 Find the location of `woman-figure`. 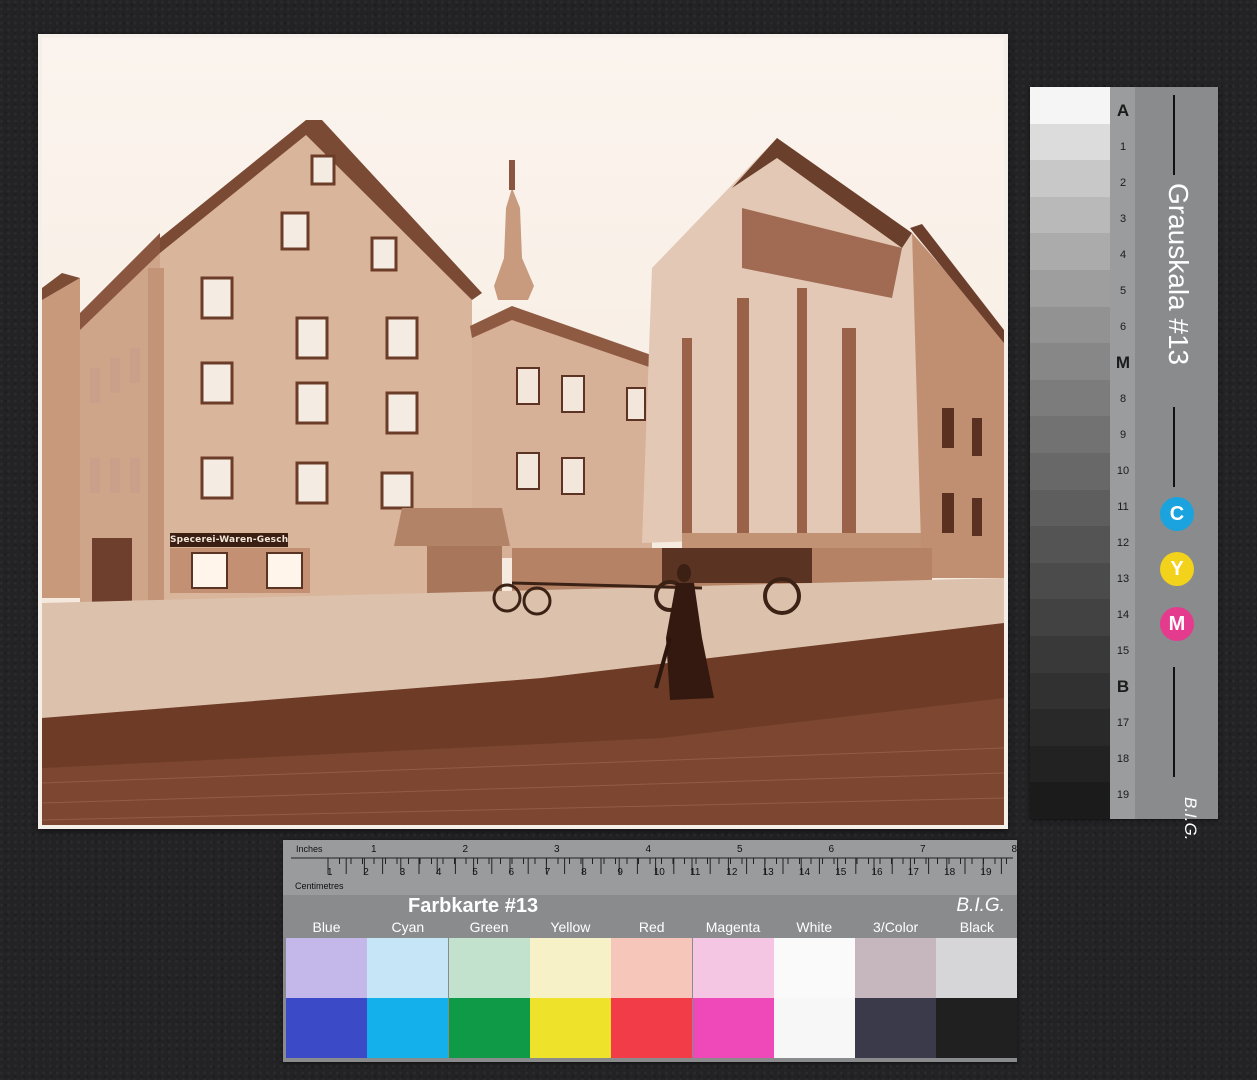

woman-figure is located at coordinates (684, 573).